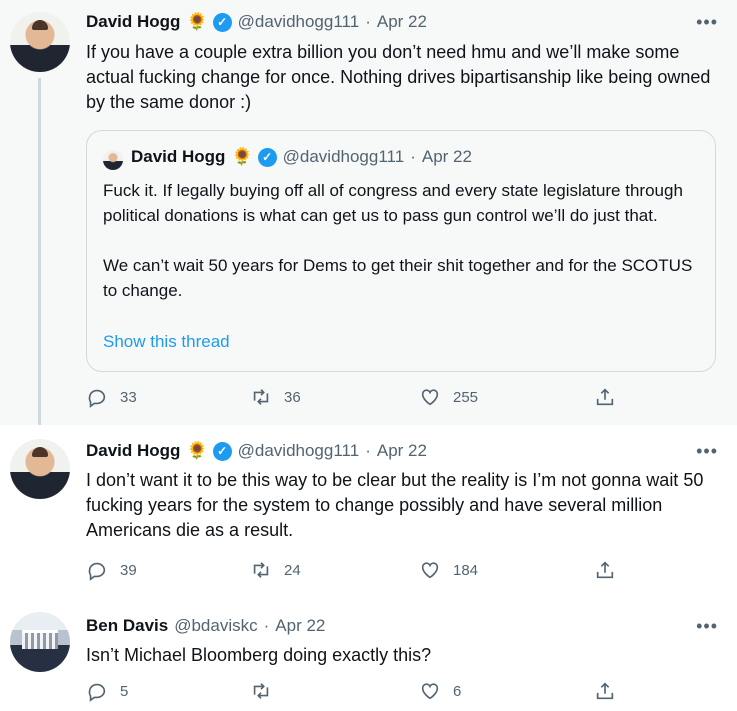 The image size is (737, 711). What do you see at coordinates (356, 574) in the screenshot?
I see `tweet-actions: 39 24 184` at bounding box center [356, 574].